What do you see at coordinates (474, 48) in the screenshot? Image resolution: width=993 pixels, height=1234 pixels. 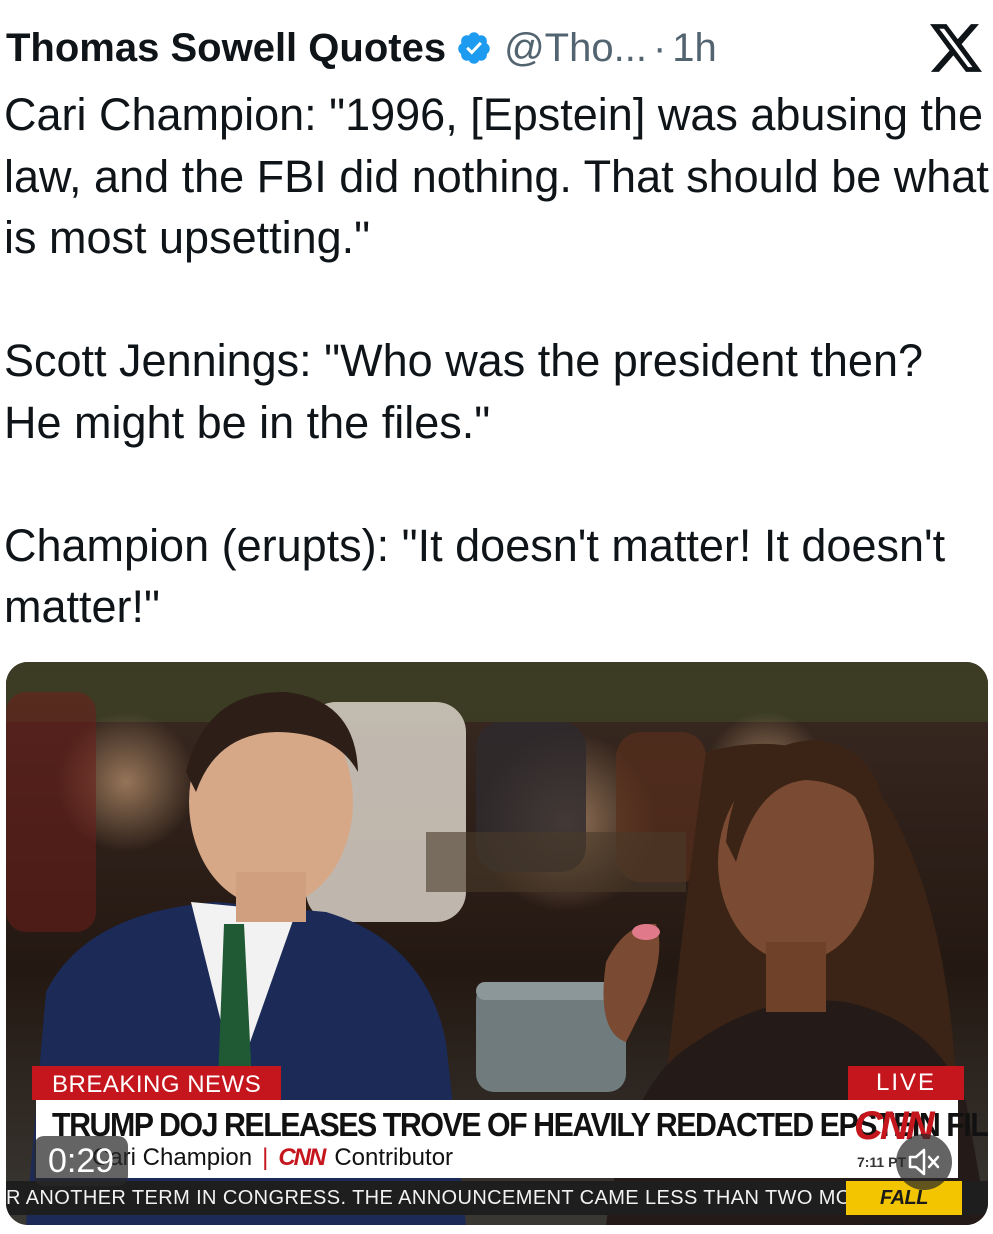 I see `verified-badge-icon` at bounding box center [474, 48].